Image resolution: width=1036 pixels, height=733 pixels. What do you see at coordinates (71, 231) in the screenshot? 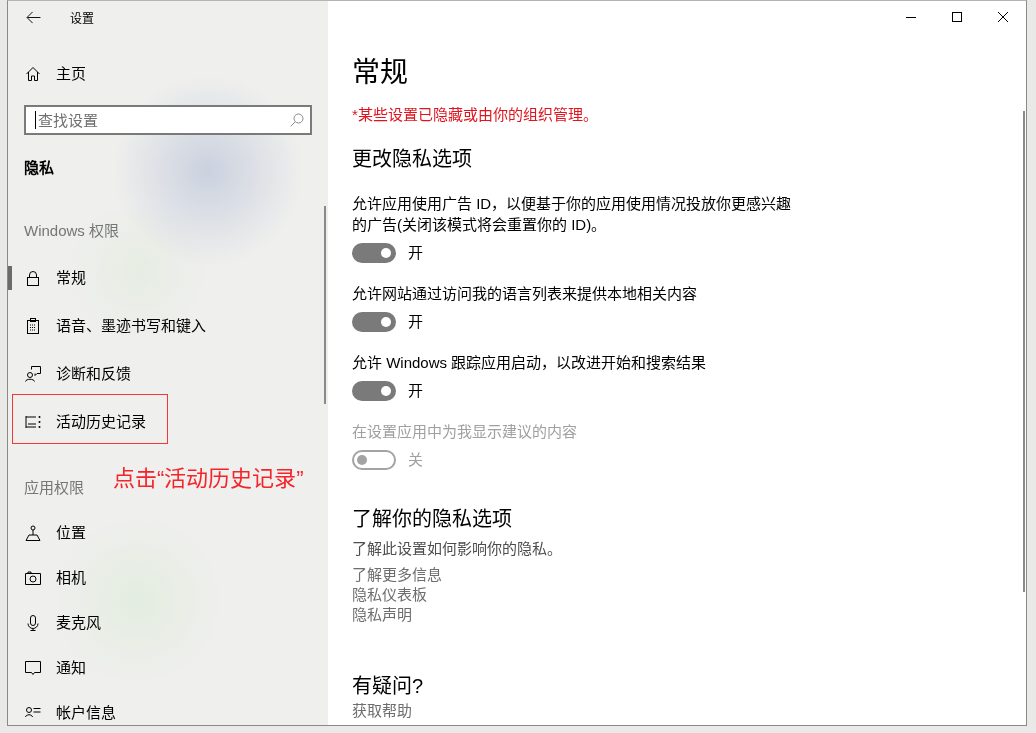
I see `group-label: Windows 权限` at bounding box center [71, 231].